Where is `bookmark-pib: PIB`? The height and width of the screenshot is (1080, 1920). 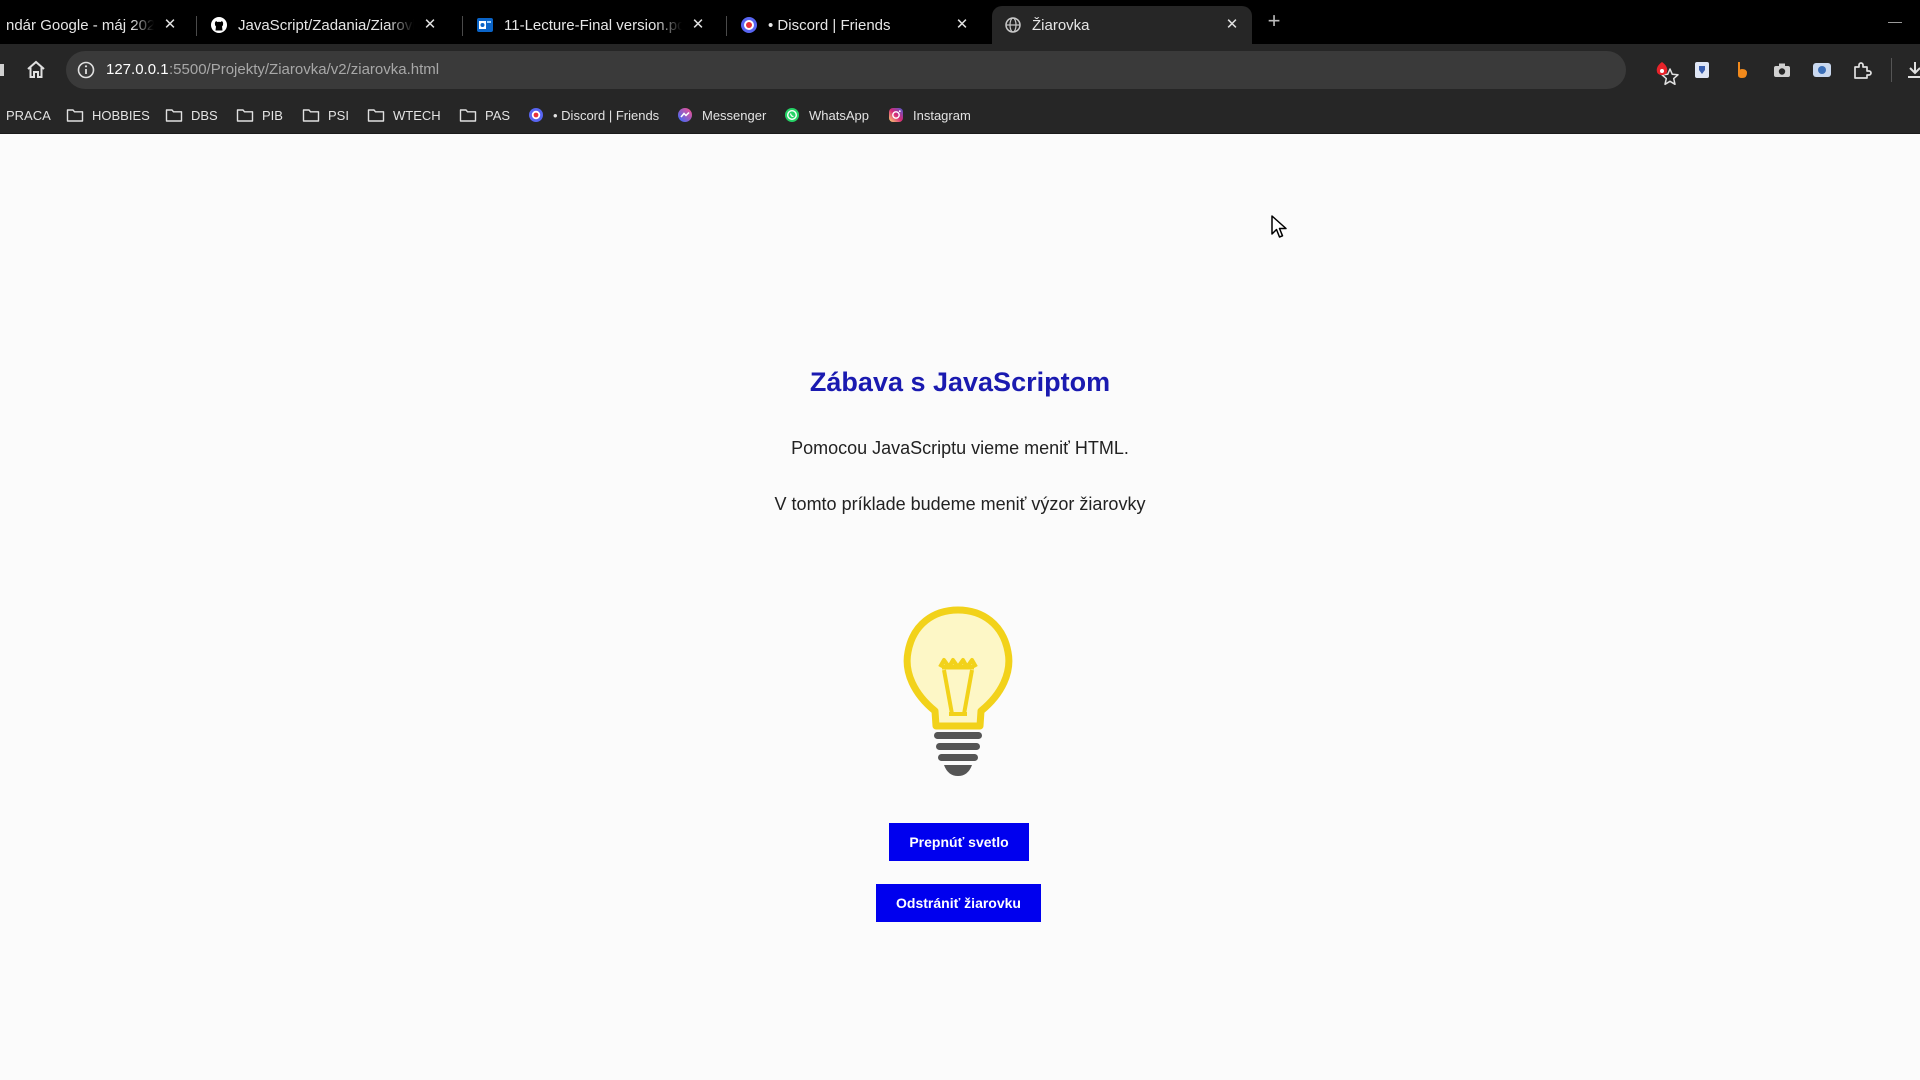 bookmark-pib: PIB is located at coordinates (259, 115).